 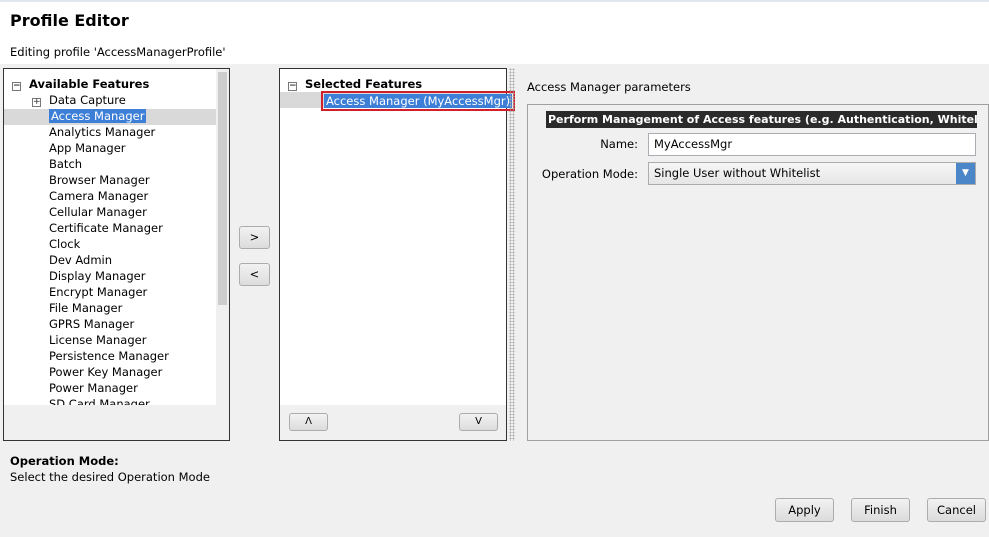 What do you see at coordinates (965, 173) in the screenshot?
I see `chevron-down-icon: ▼` at bounding box center [965, 173].